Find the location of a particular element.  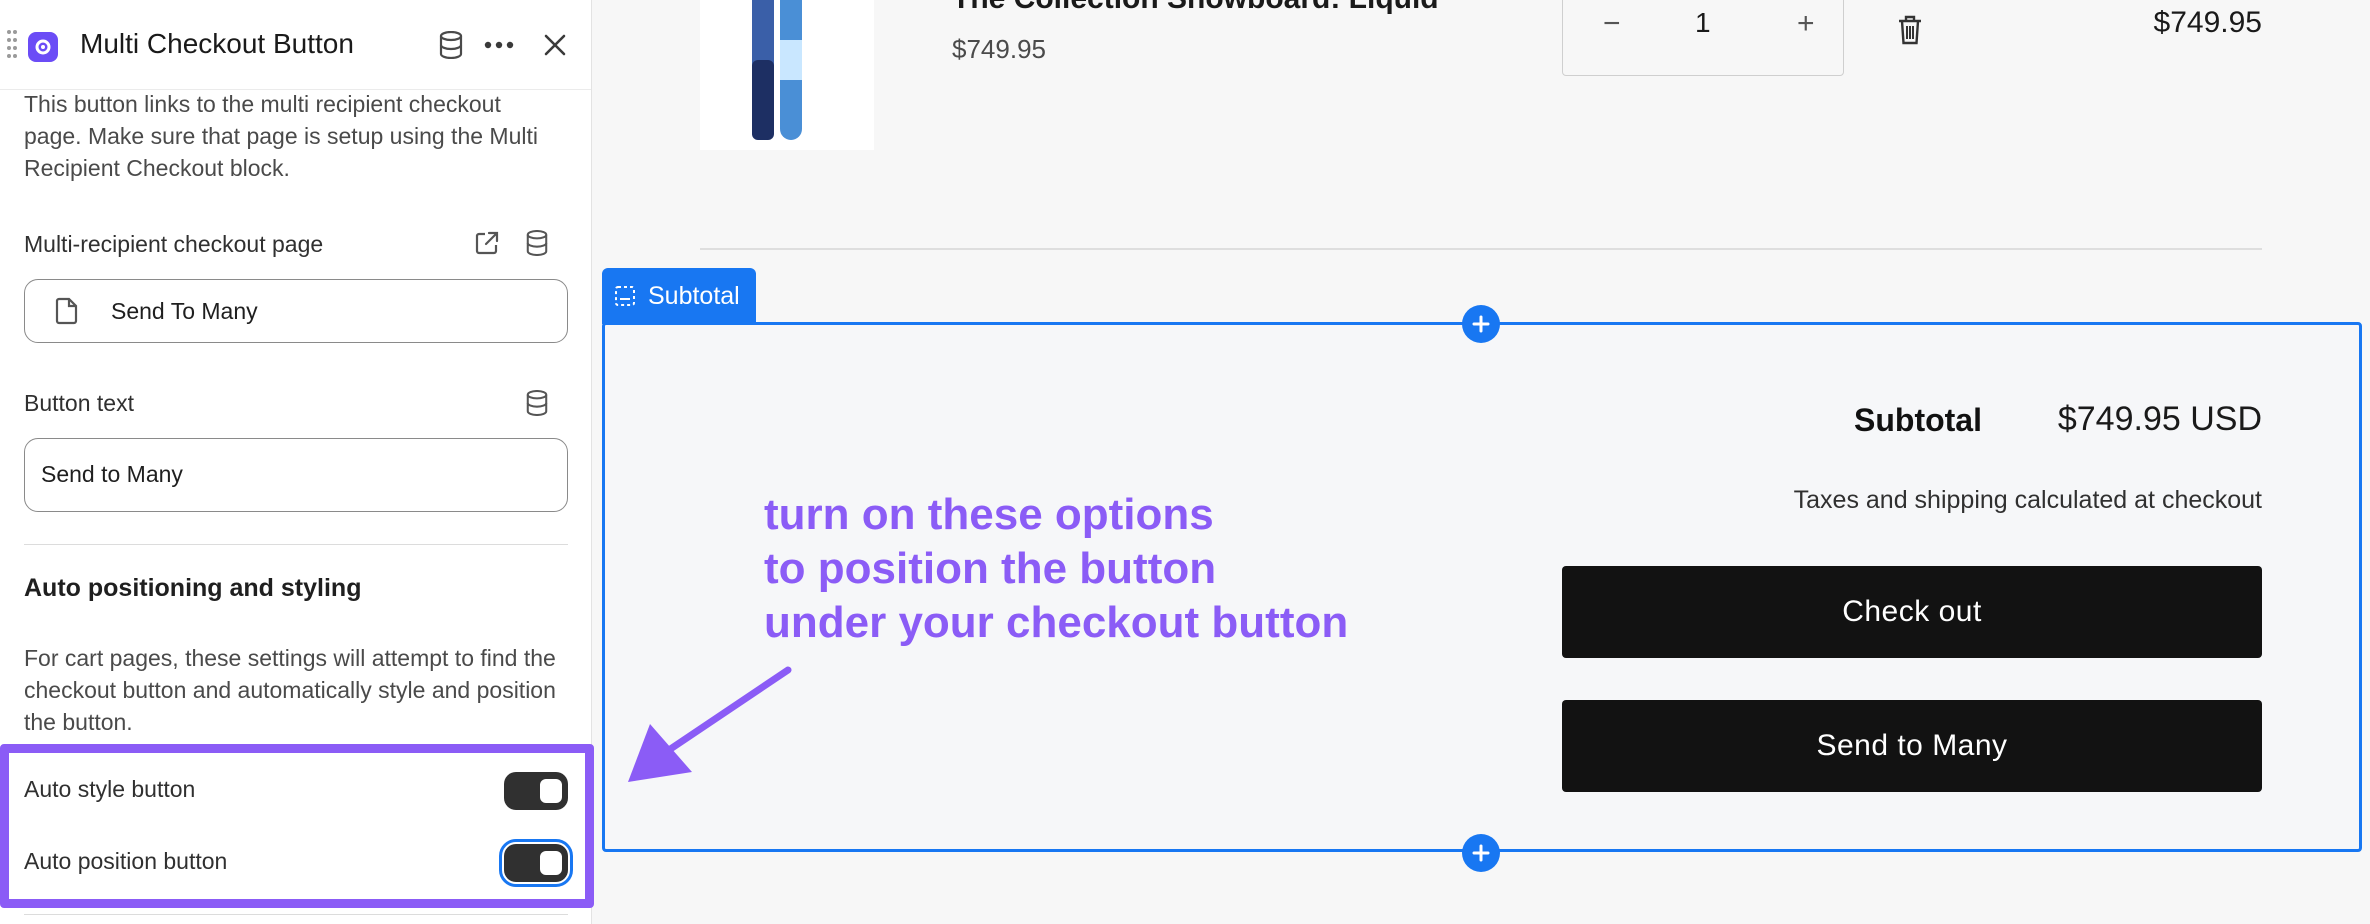

section-tag: Subtotal is located at coordinates (679, 296).